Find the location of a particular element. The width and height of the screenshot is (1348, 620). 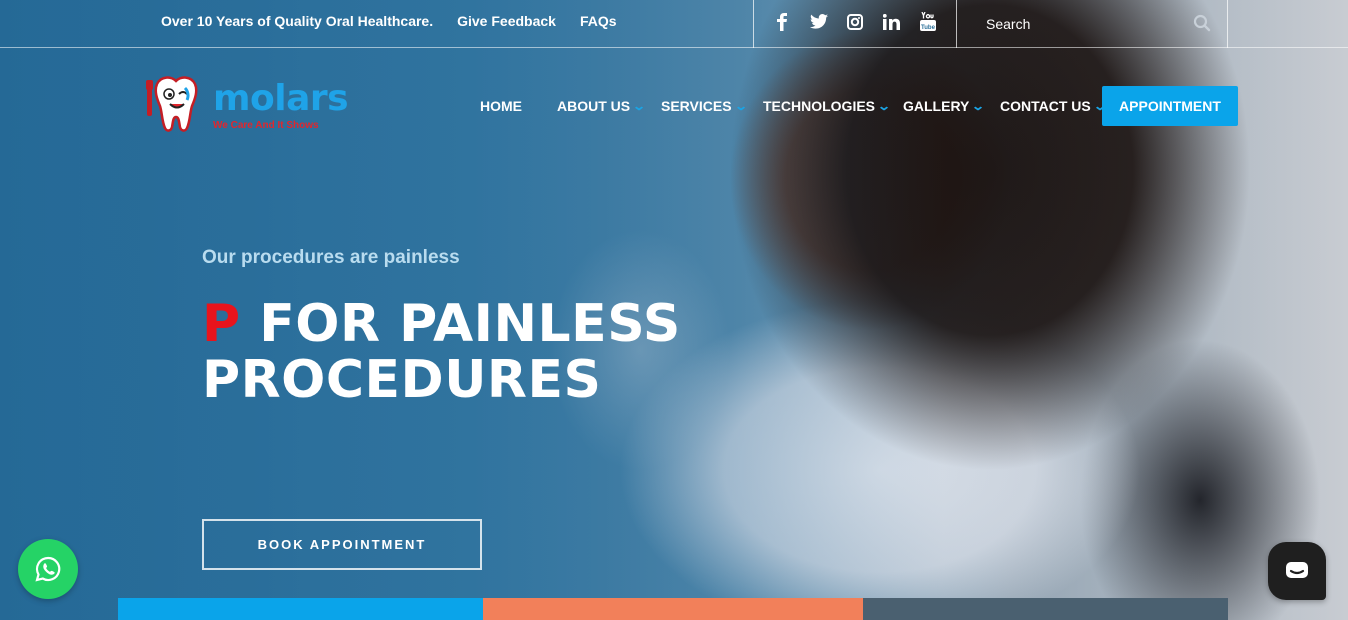

nav-item-home: HOME is located at coordinates (518, 106).